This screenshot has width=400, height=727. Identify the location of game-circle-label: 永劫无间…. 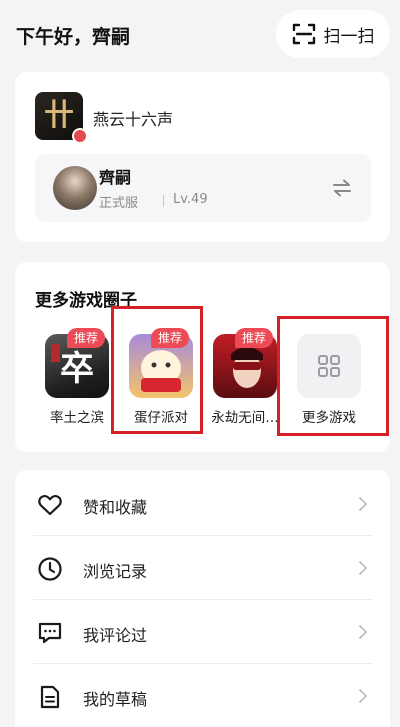
(245, 418).